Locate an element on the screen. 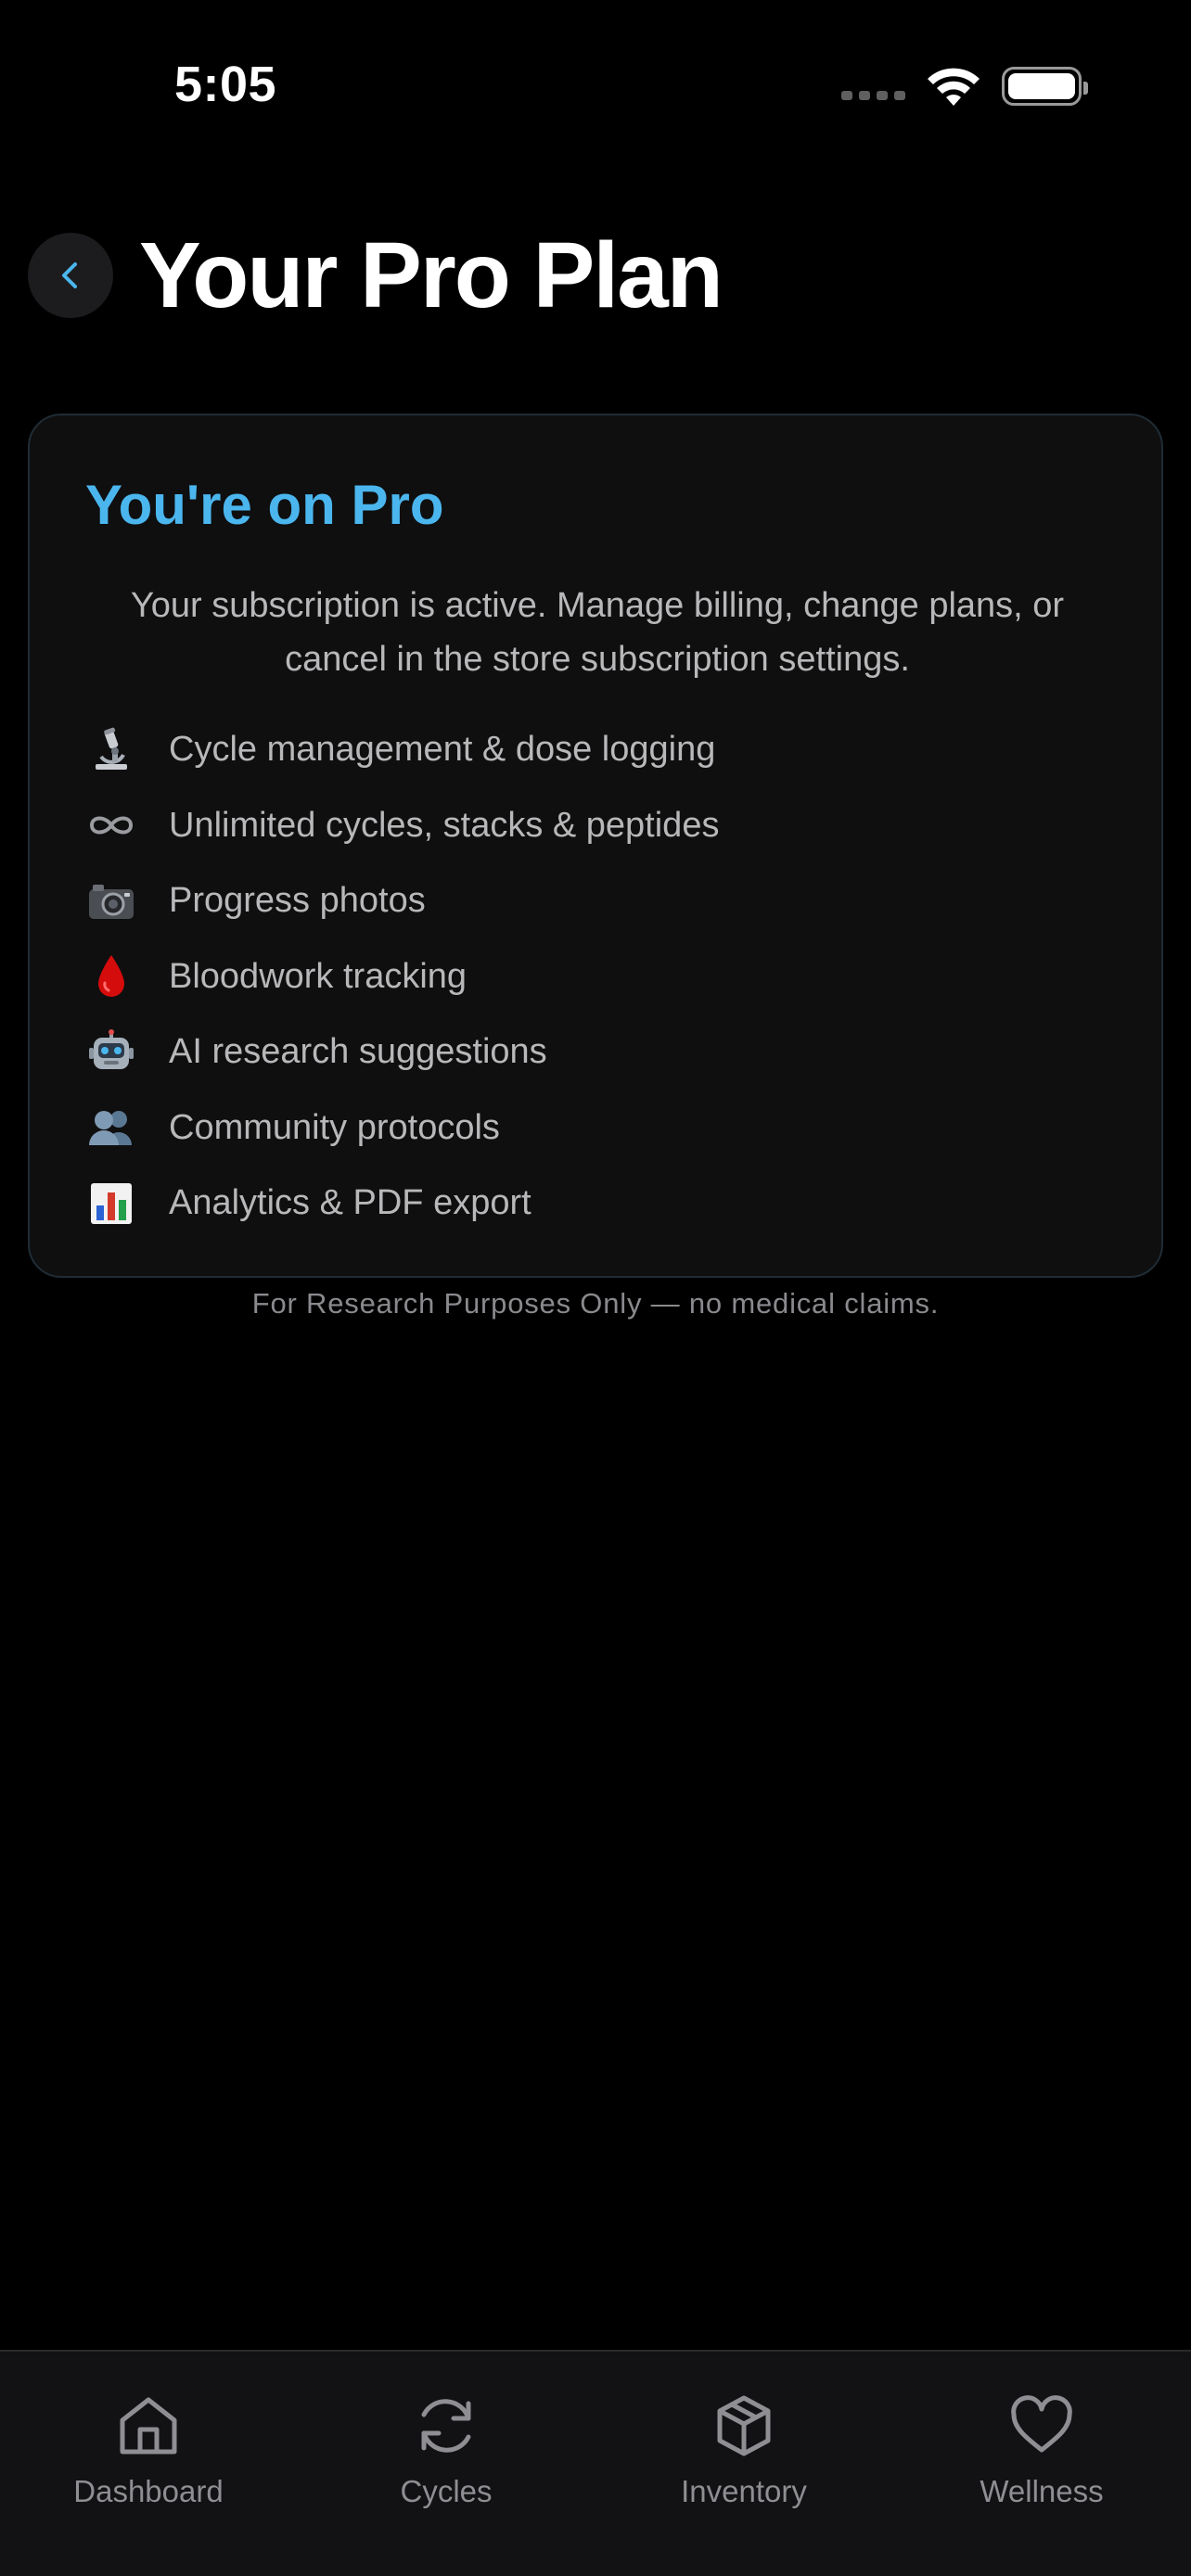 This screenshot has height=2576, width=1191. feature-item: AI research suggestions is located at coordinates (595, 1052).